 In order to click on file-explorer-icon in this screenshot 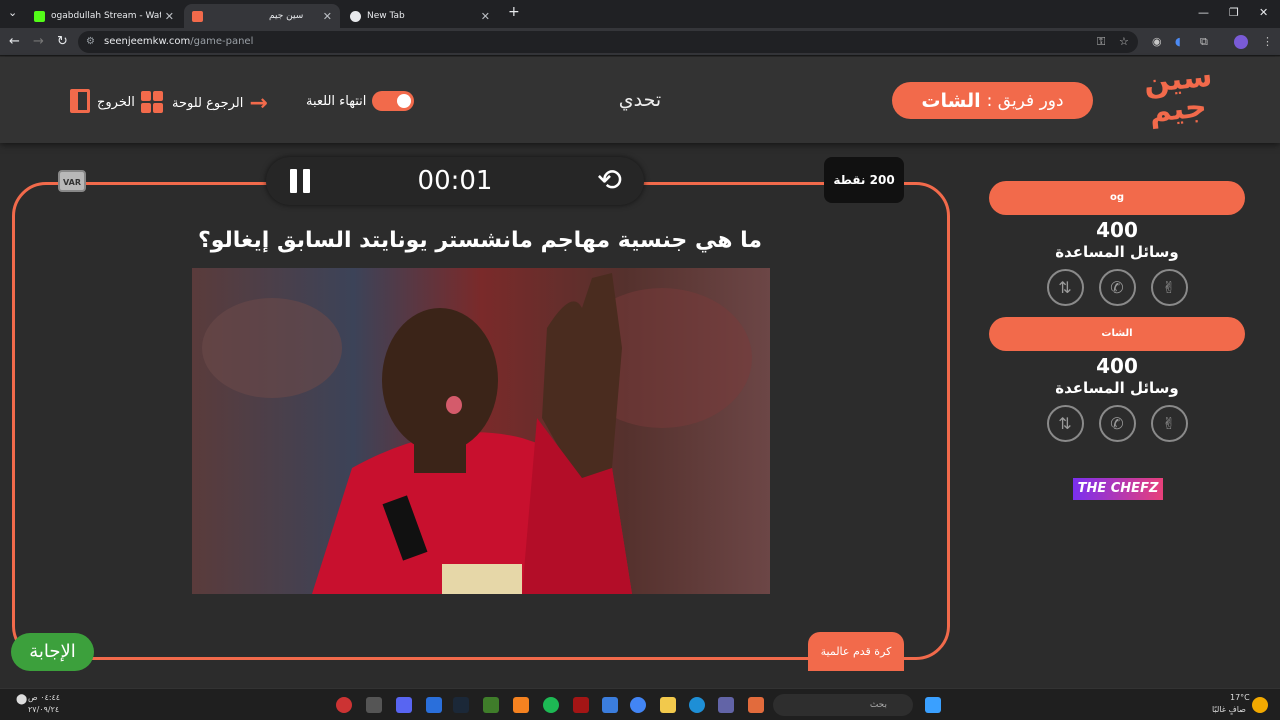, I will do `click(668, 705)`.